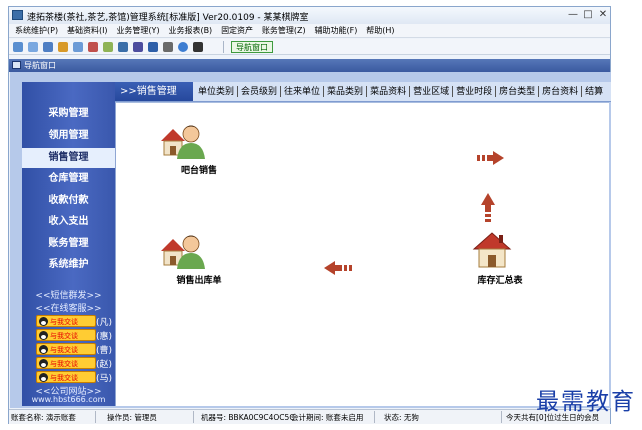 This screenshot has height=430, width=642. Describe the element at coordinates (104, 337) in the screenshot. I see `qq-contact-name: (惠)` at that location.